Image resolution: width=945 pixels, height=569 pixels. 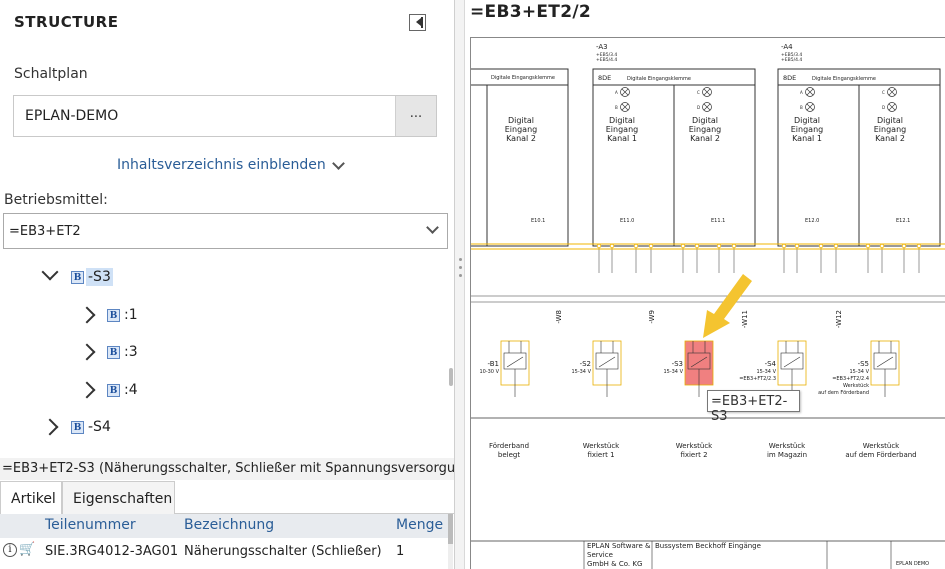 What do you see at coordinates (850, 379) in the screenshot?
I see `sensor-ref: =EB3+FT2/2.4` at bounding box center [850, 379].